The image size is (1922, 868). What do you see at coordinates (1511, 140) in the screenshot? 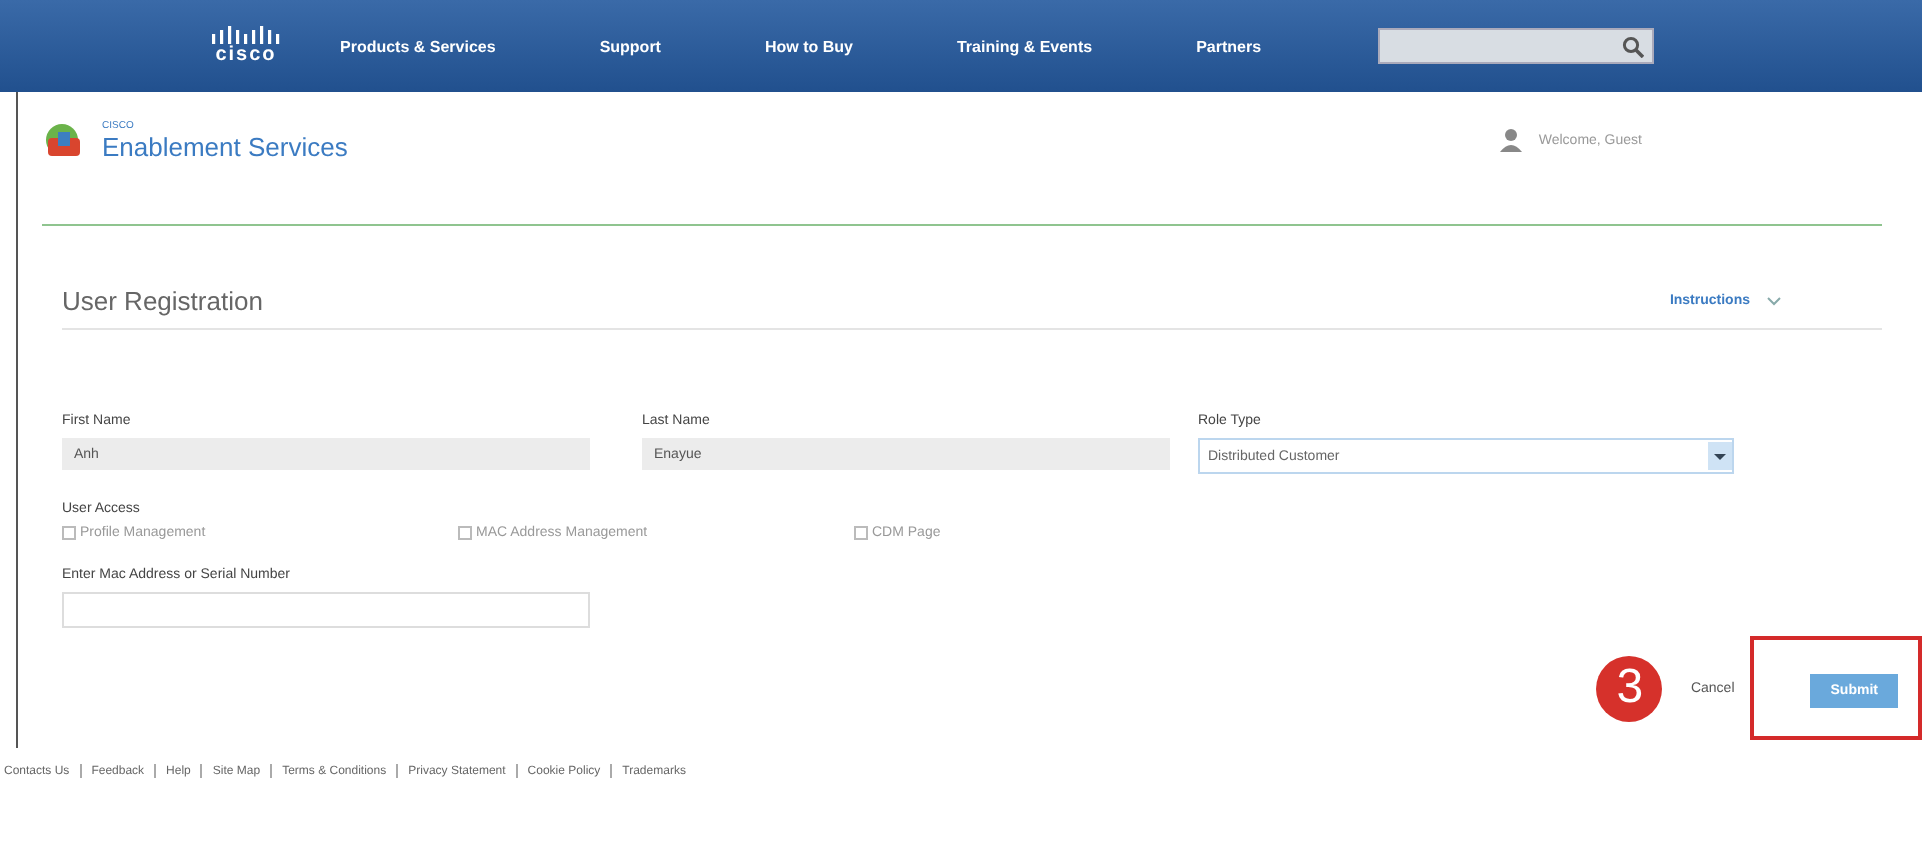
I see `user-icon` at bounding box center [1511, 140].